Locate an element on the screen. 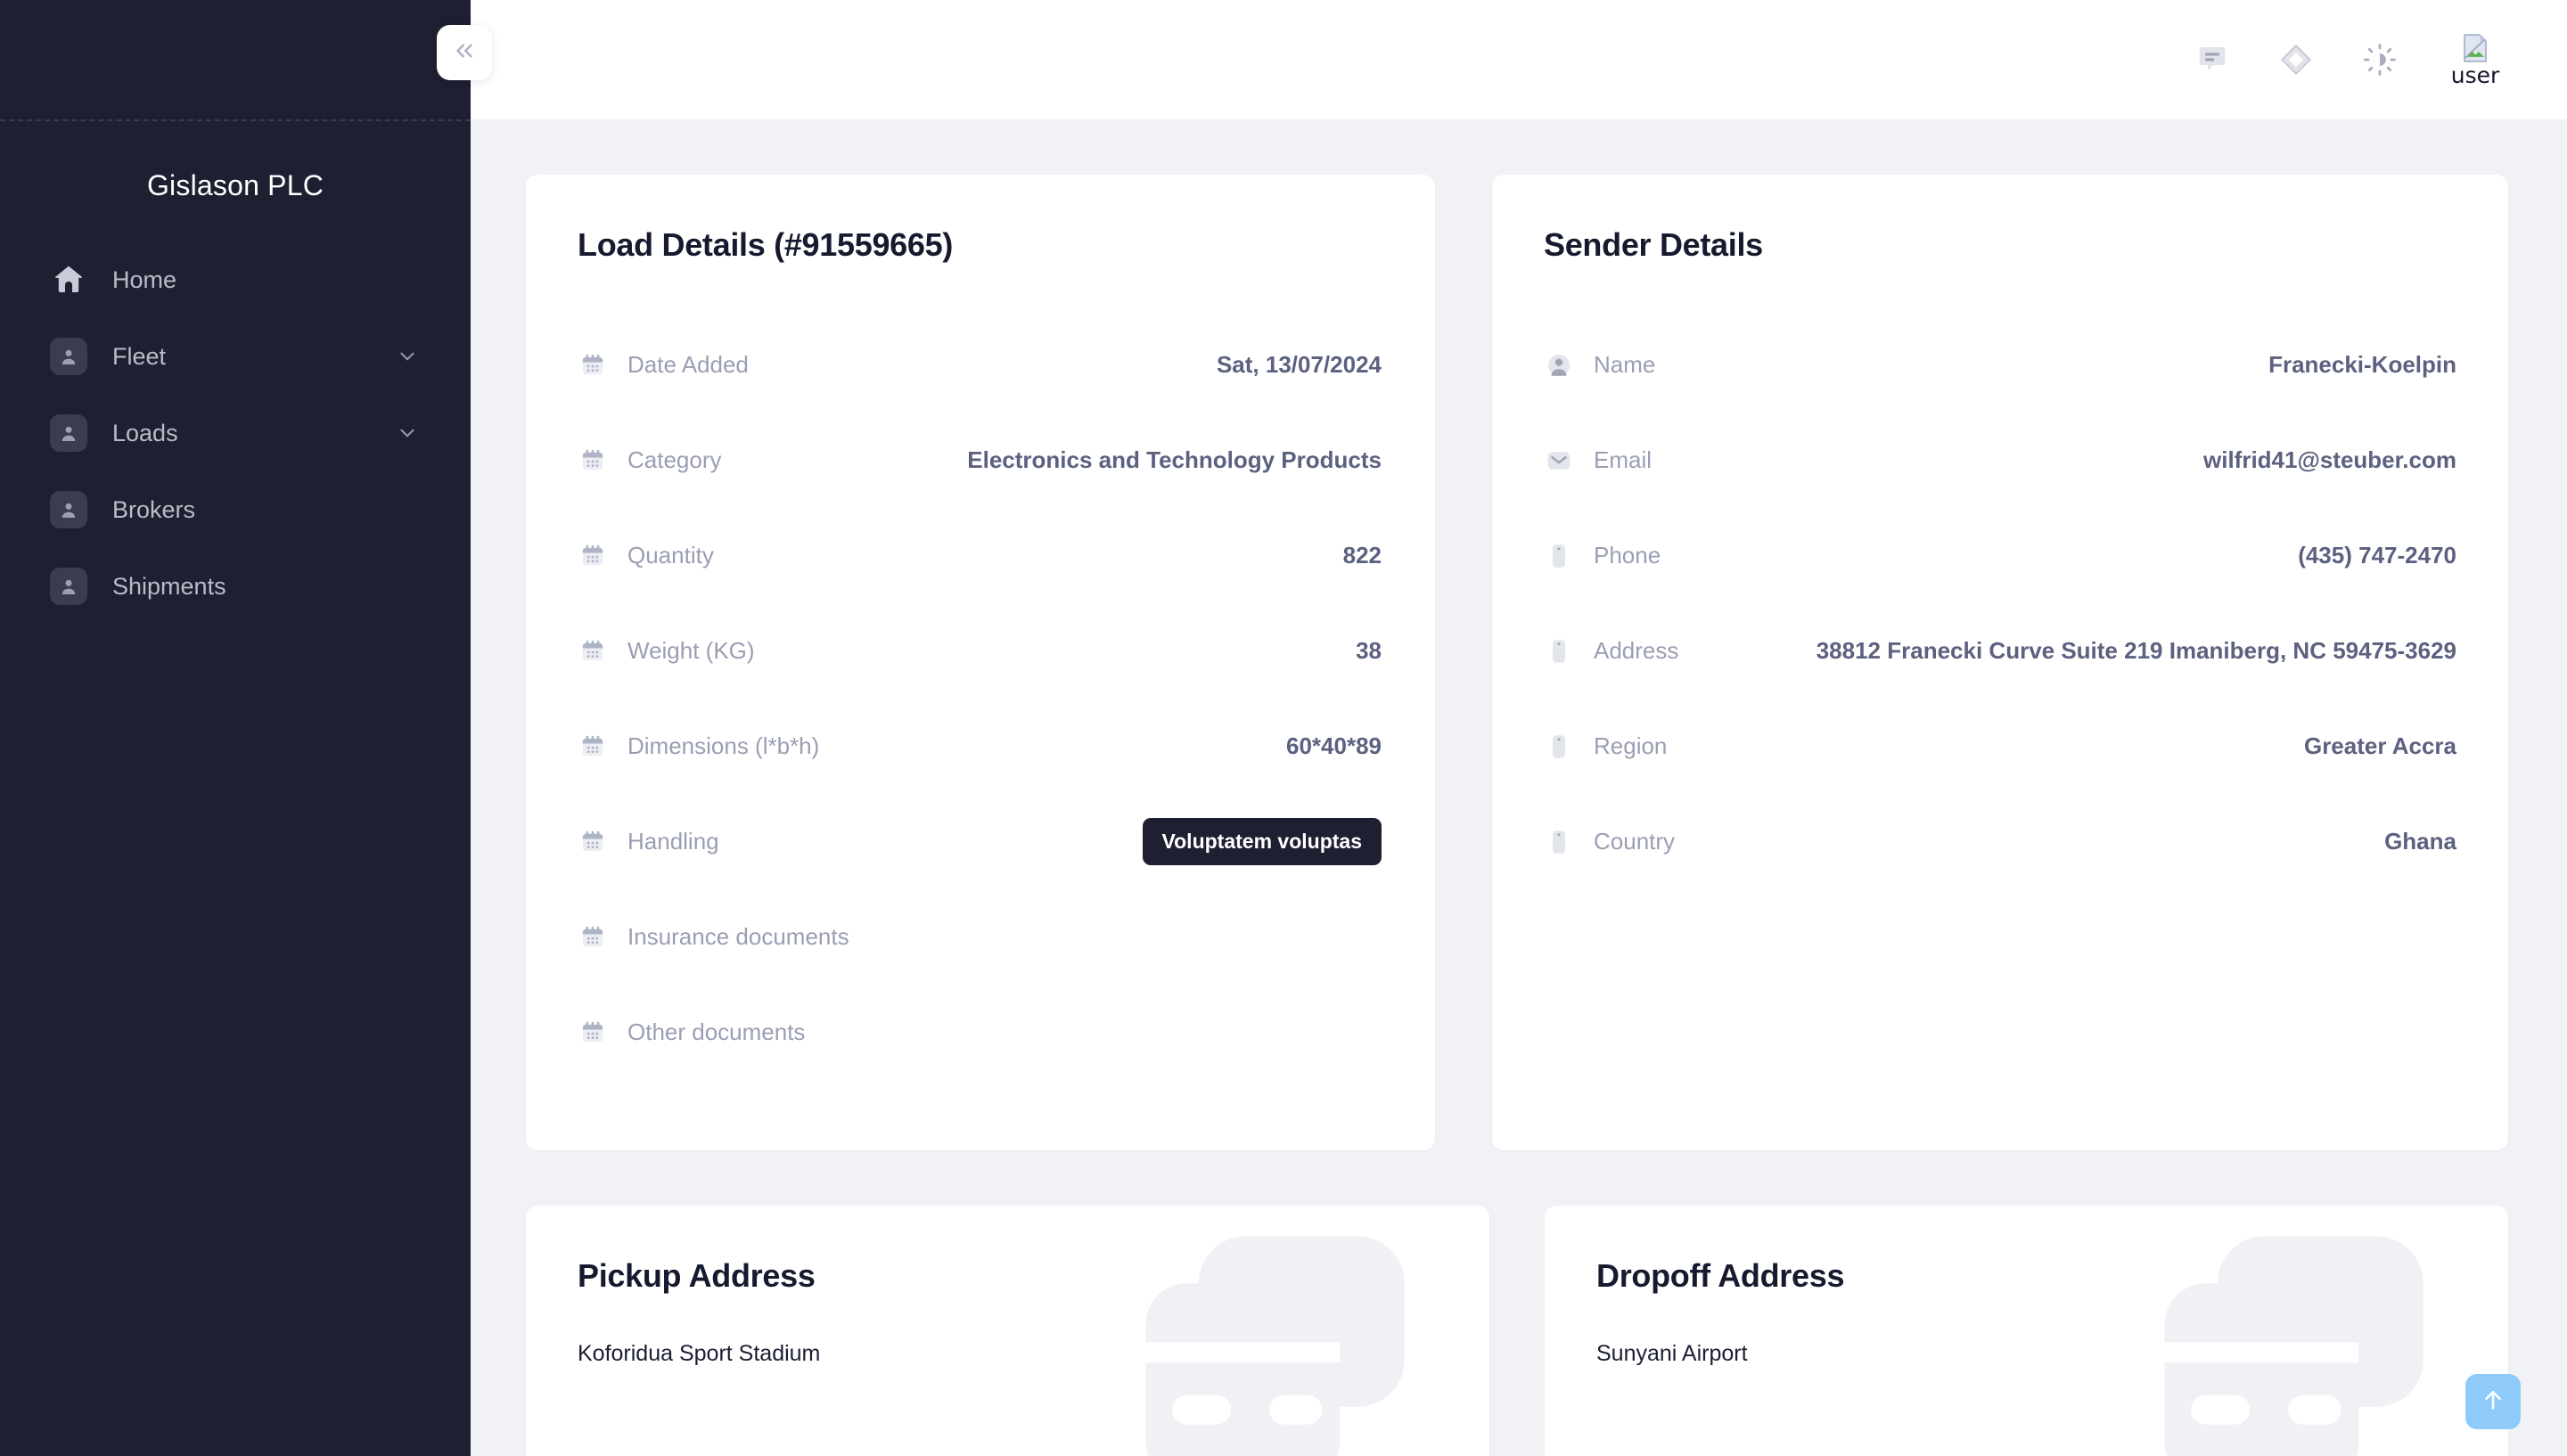 The width and height of the screenshot is (2567, 1456). sidebar-item-label: Home is located at coordinates (144, 279).